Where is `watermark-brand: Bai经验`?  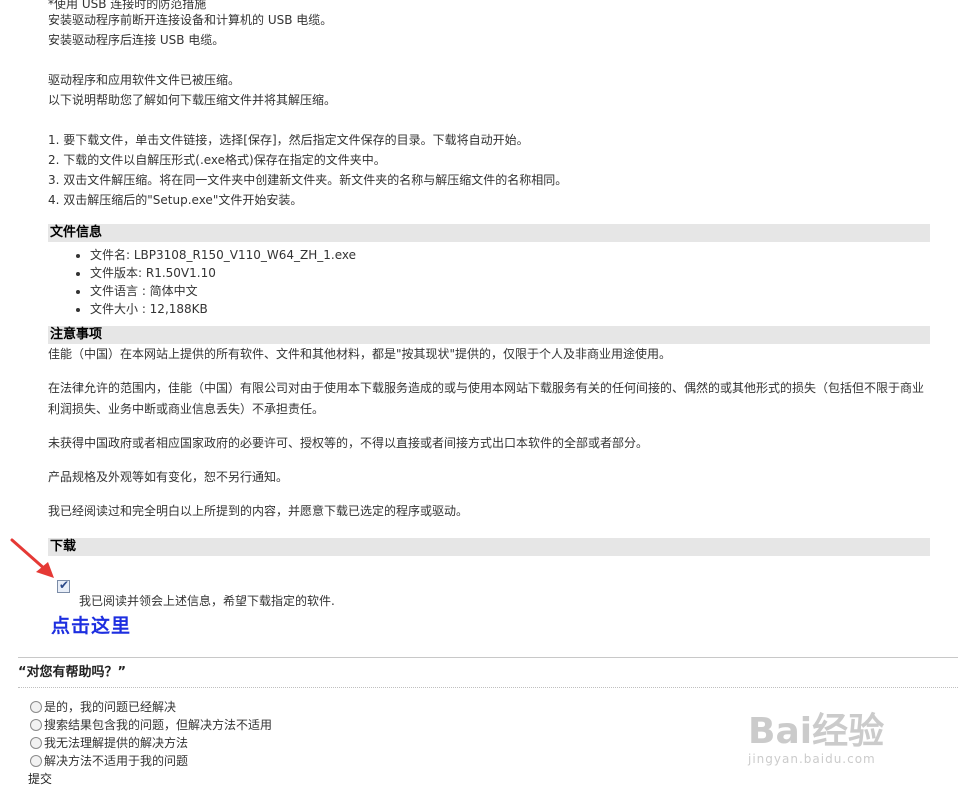
watermark-brand: Bai经验 is located at coordinates (816, 732).